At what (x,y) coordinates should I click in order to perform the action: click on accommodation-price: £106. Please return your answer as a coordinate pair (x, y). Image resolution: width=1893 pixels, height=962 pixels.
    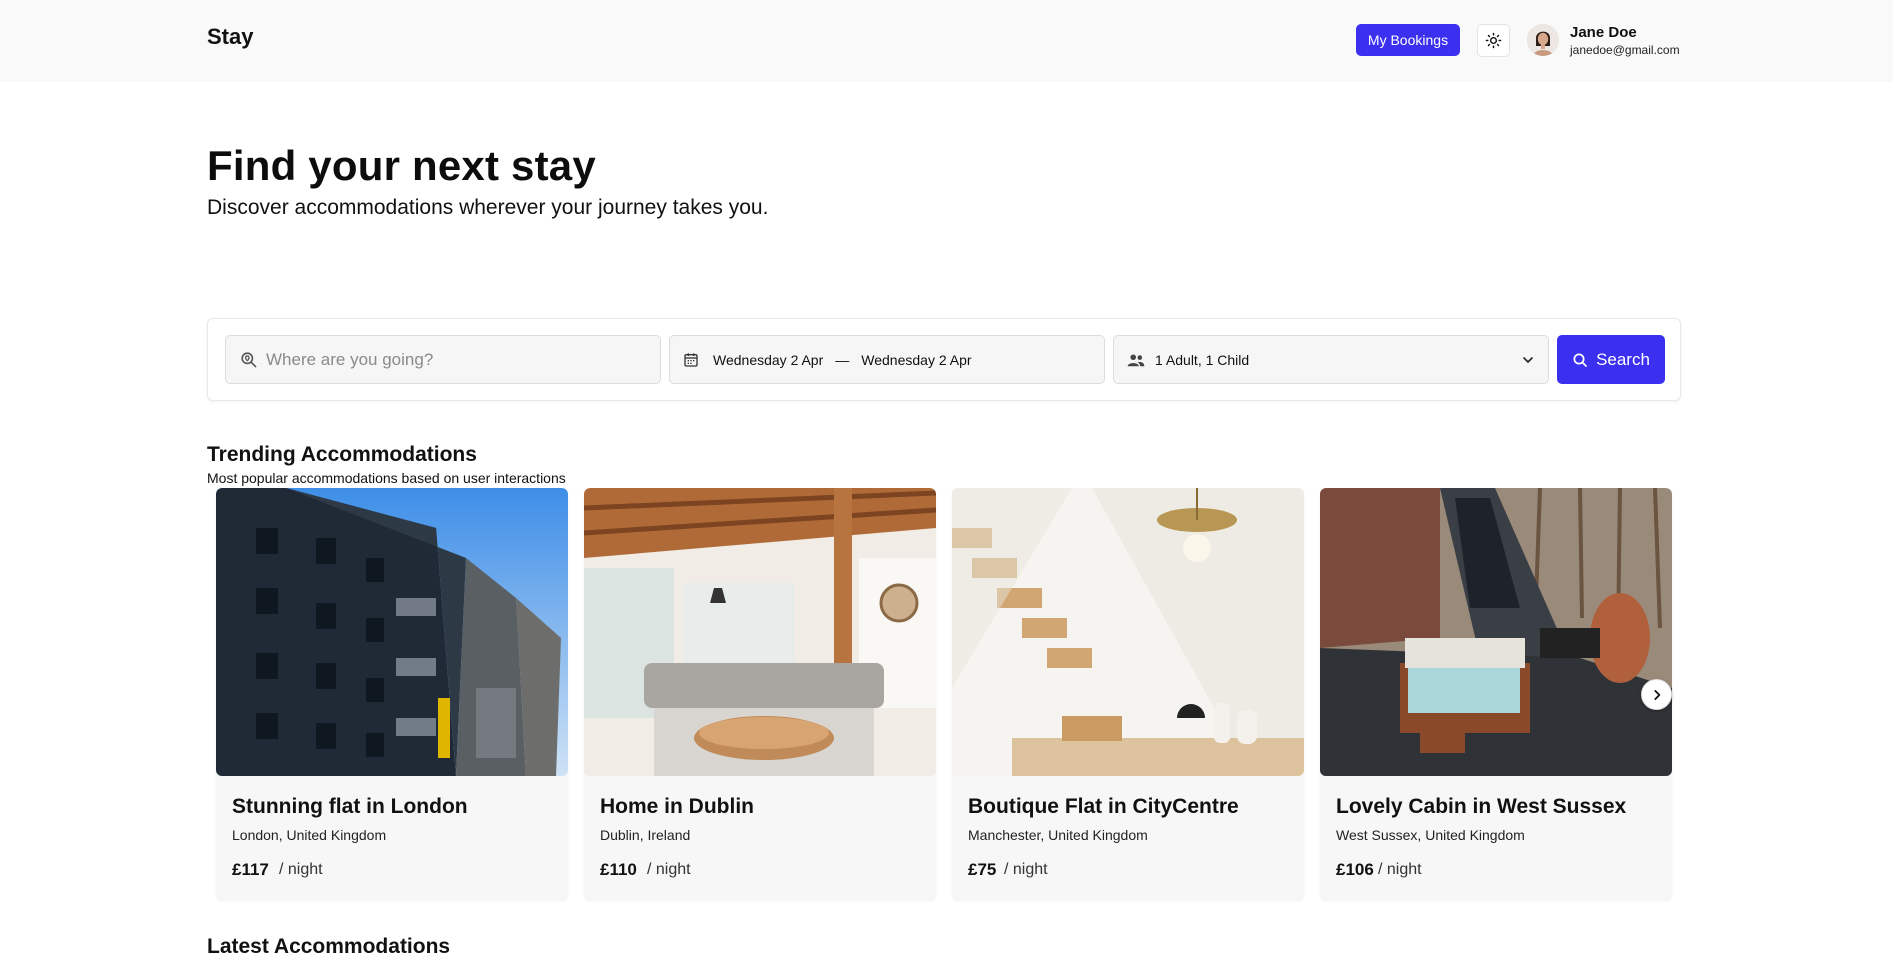
    Looking at the image, I should click on (1355, 869).